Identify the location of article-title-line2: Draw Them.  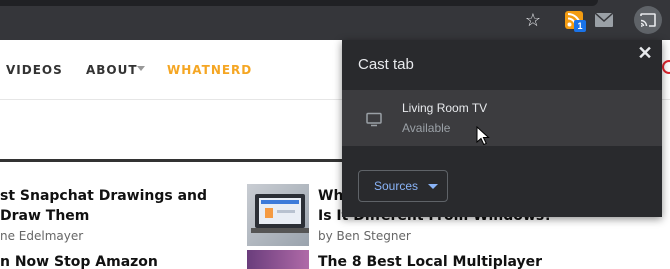
(103, 216).